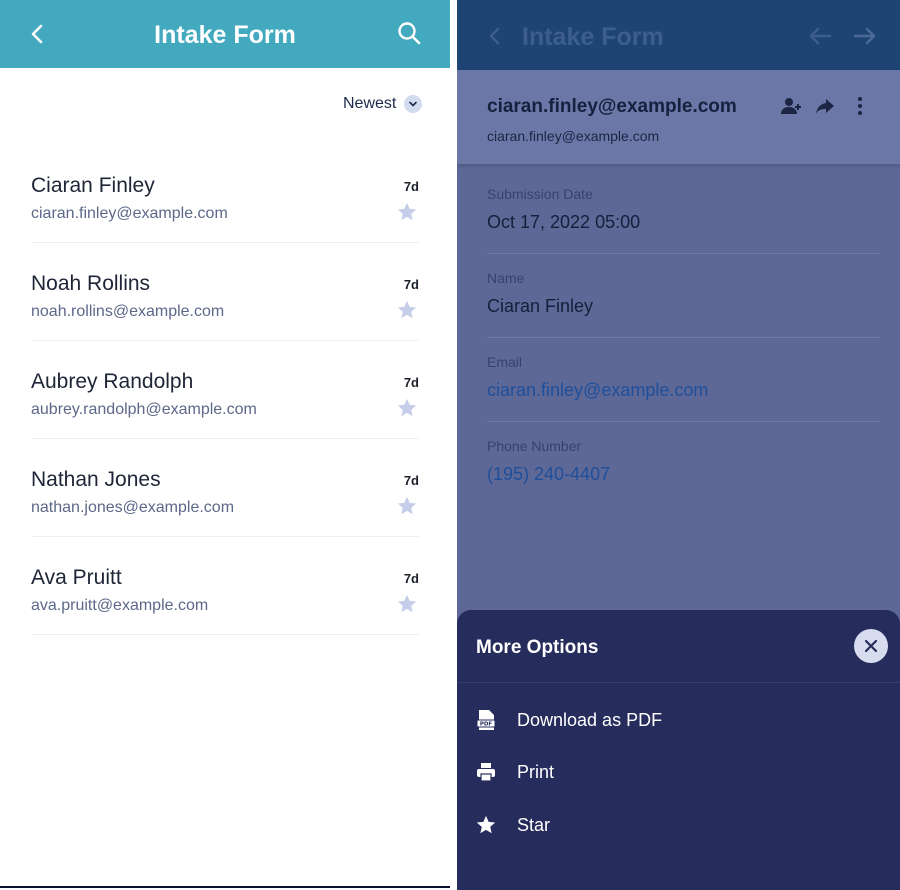 The width and height of the screenshot is (900, 890). Describe the element at coordinates (820, 36) in the screenshot. I see `arrow-left-icon` at that location.